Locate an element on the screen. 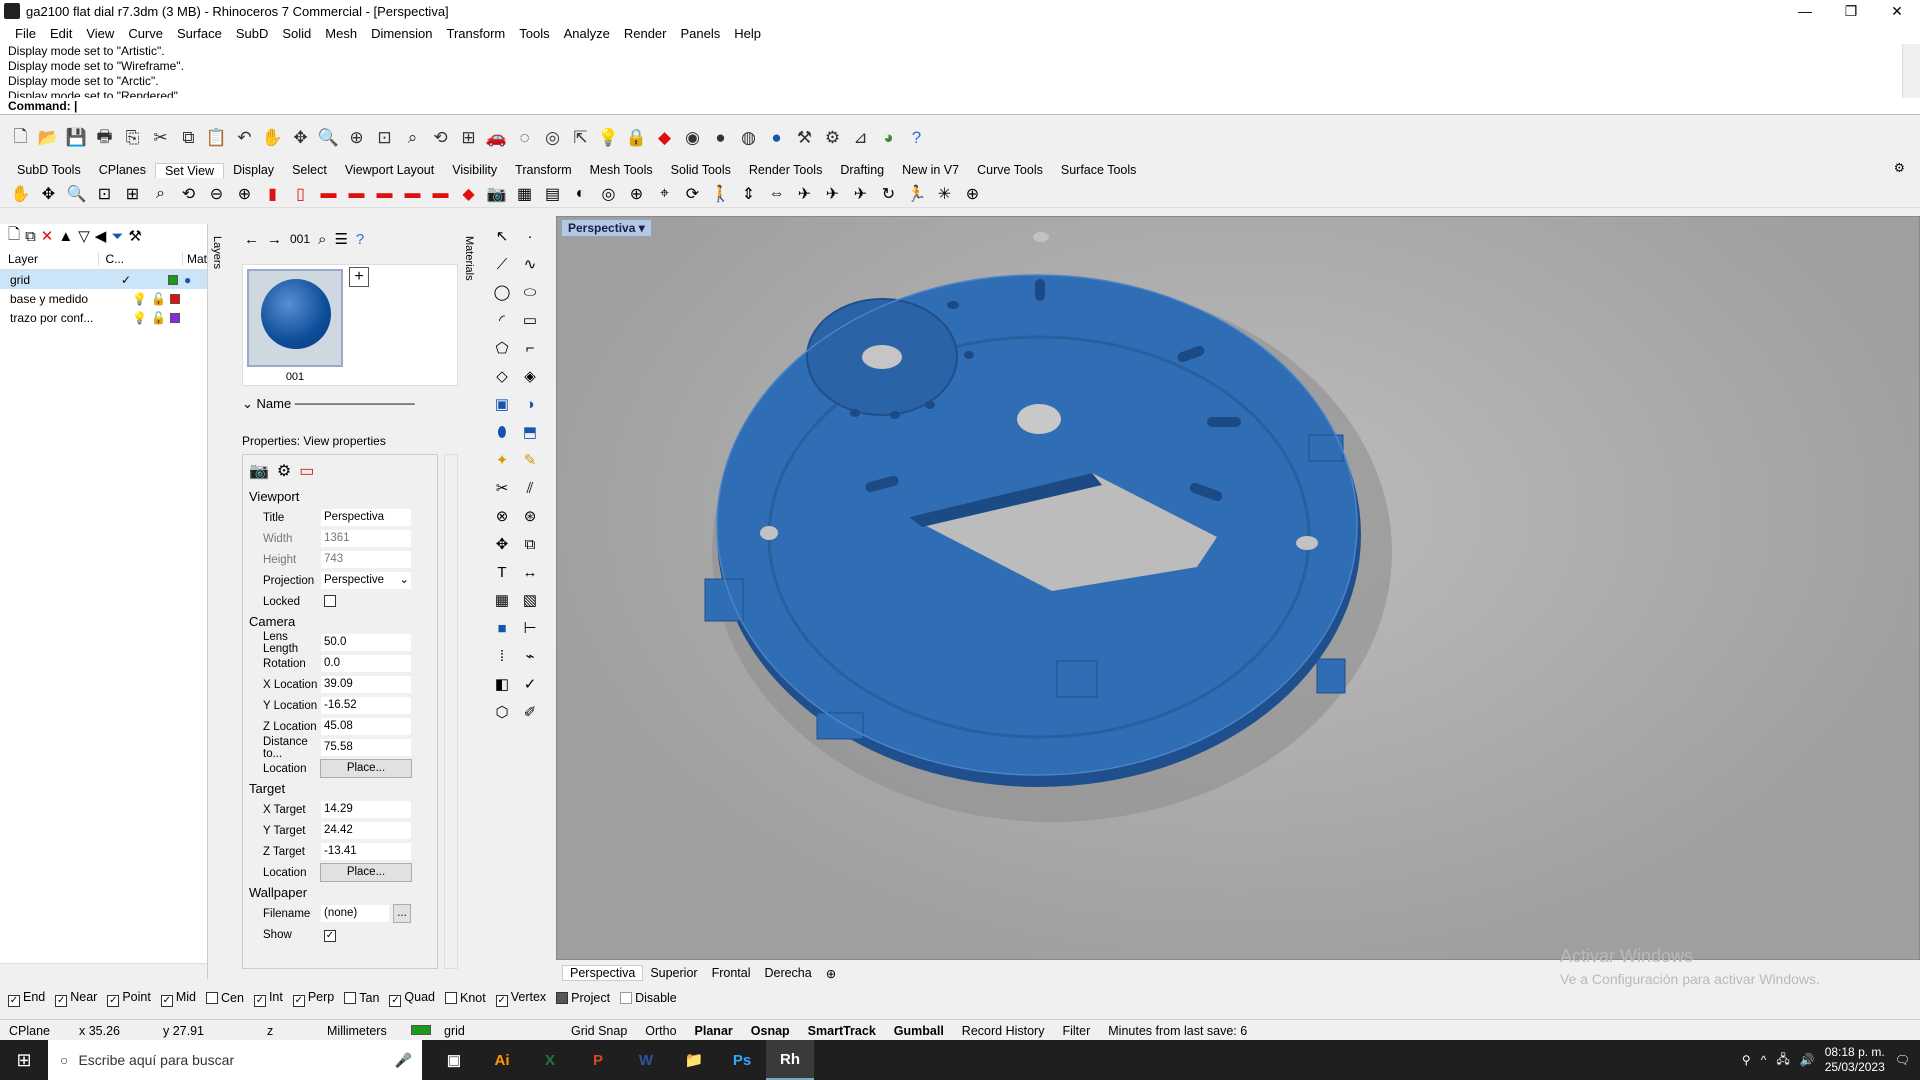  menu-render: Render is located at coordinates (645, 33).